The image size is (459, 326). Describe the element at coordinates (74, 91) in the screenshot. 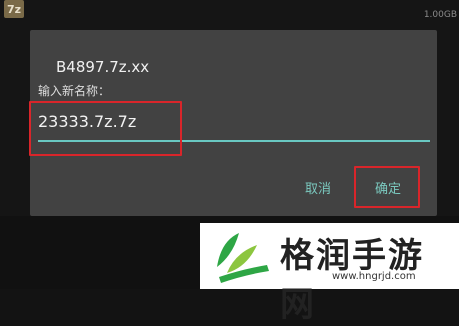

I see `rename-prompt: 输入新名称：` at that location.